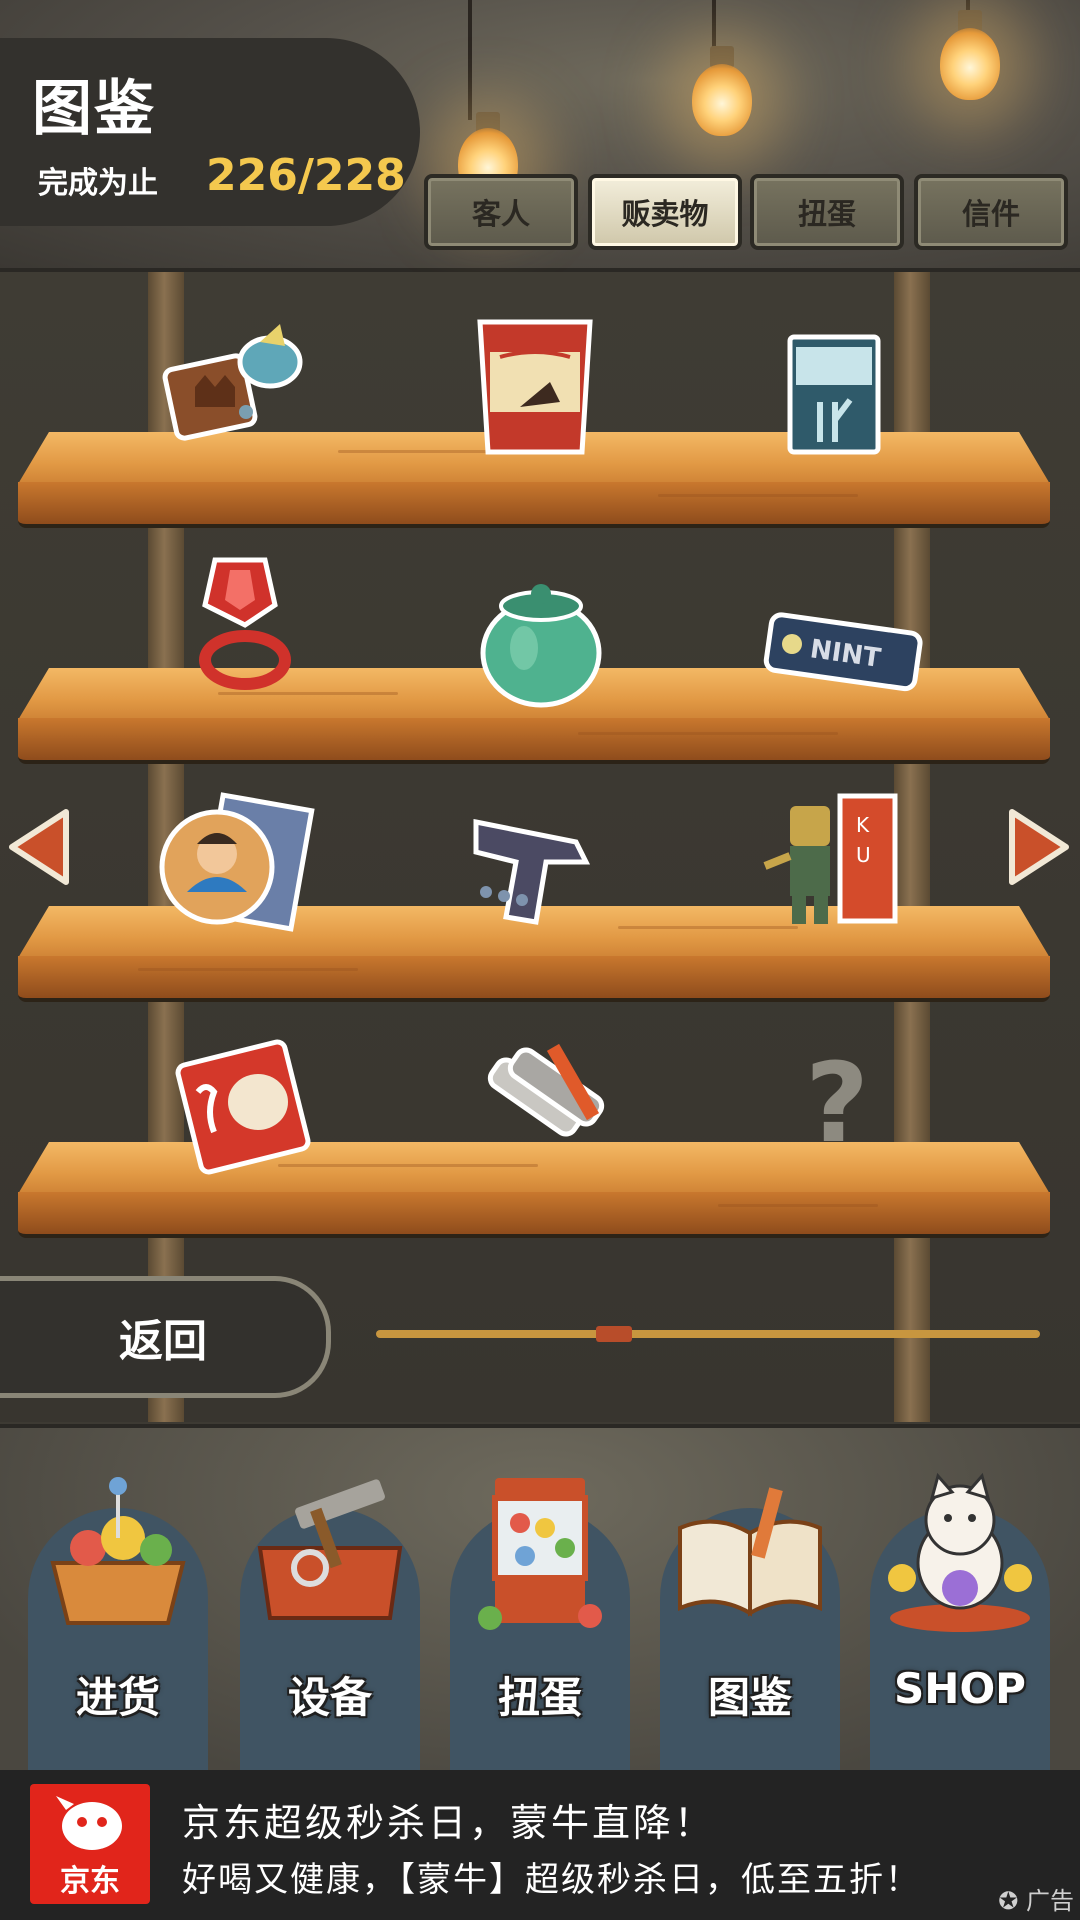 This screenshot has width=1080, height=1920. I want to click on nav-gacha-button: 扭蛋, so click(540, 1623).